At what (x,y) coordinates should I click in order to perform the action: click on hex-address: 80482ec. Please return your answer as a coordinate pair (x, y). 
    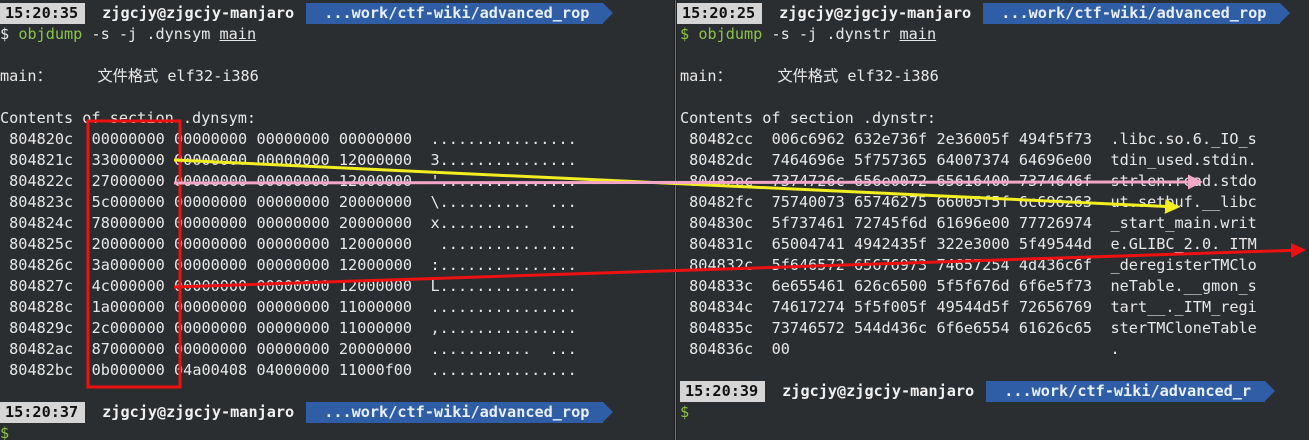
    Looking at the image, I should click on (721, 181).